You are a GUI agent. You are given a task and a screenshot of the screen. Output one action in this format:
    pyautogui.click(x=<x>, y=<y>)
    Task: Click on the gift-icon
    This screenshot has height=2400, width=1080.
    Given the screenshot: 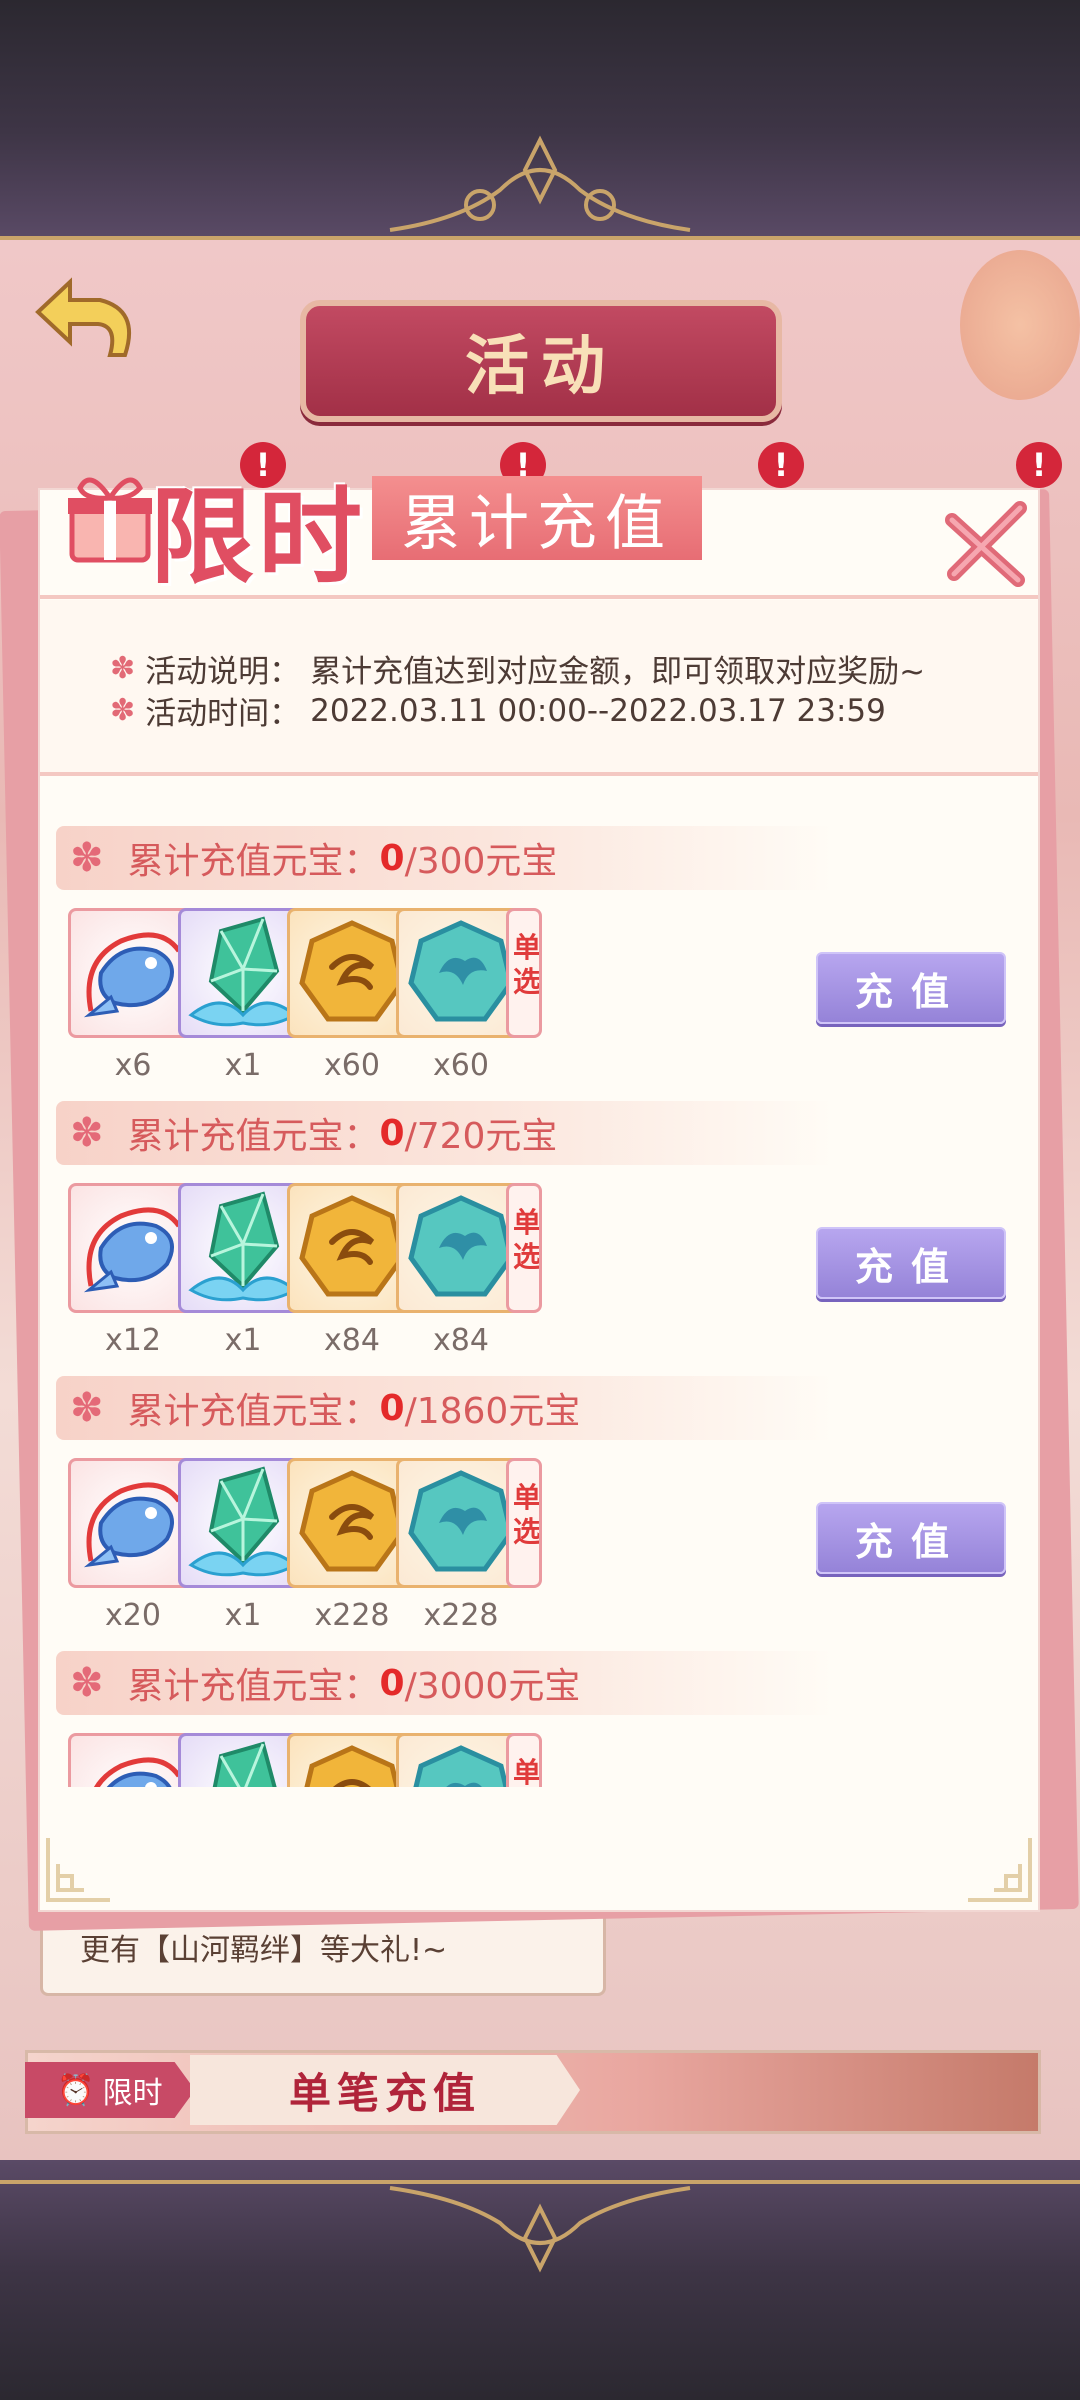 What is the action you would take?
    pyautogui.click(x=110, y=520)
    